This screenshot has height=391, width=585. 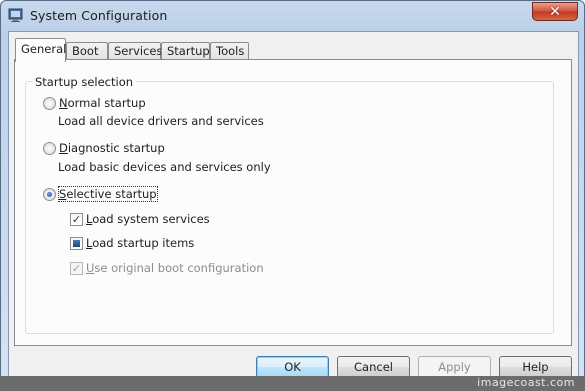 I want to click on watermark-strip: imagecoast.com, so click(x=292, y=383).